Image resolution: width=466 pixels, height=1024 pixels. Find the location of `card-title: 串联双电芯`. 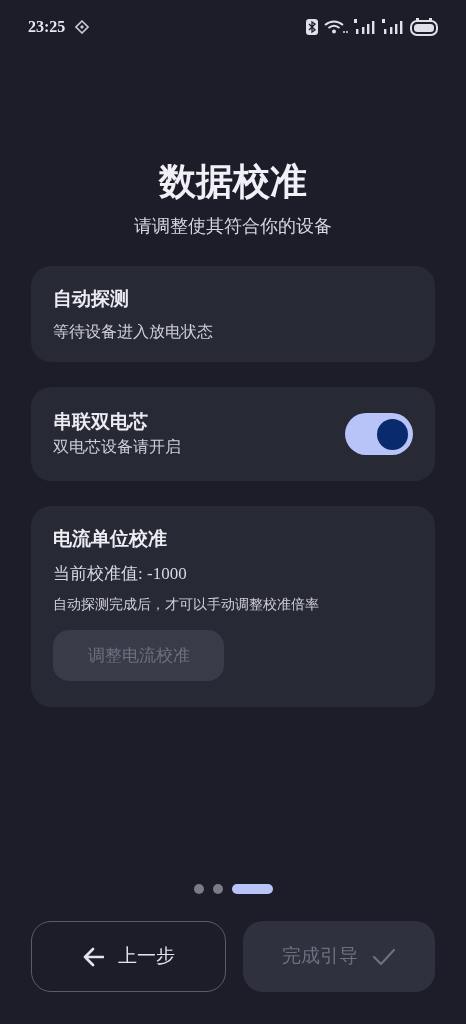

card-title: 串联双电芯 is located at coordinates (101, 422).